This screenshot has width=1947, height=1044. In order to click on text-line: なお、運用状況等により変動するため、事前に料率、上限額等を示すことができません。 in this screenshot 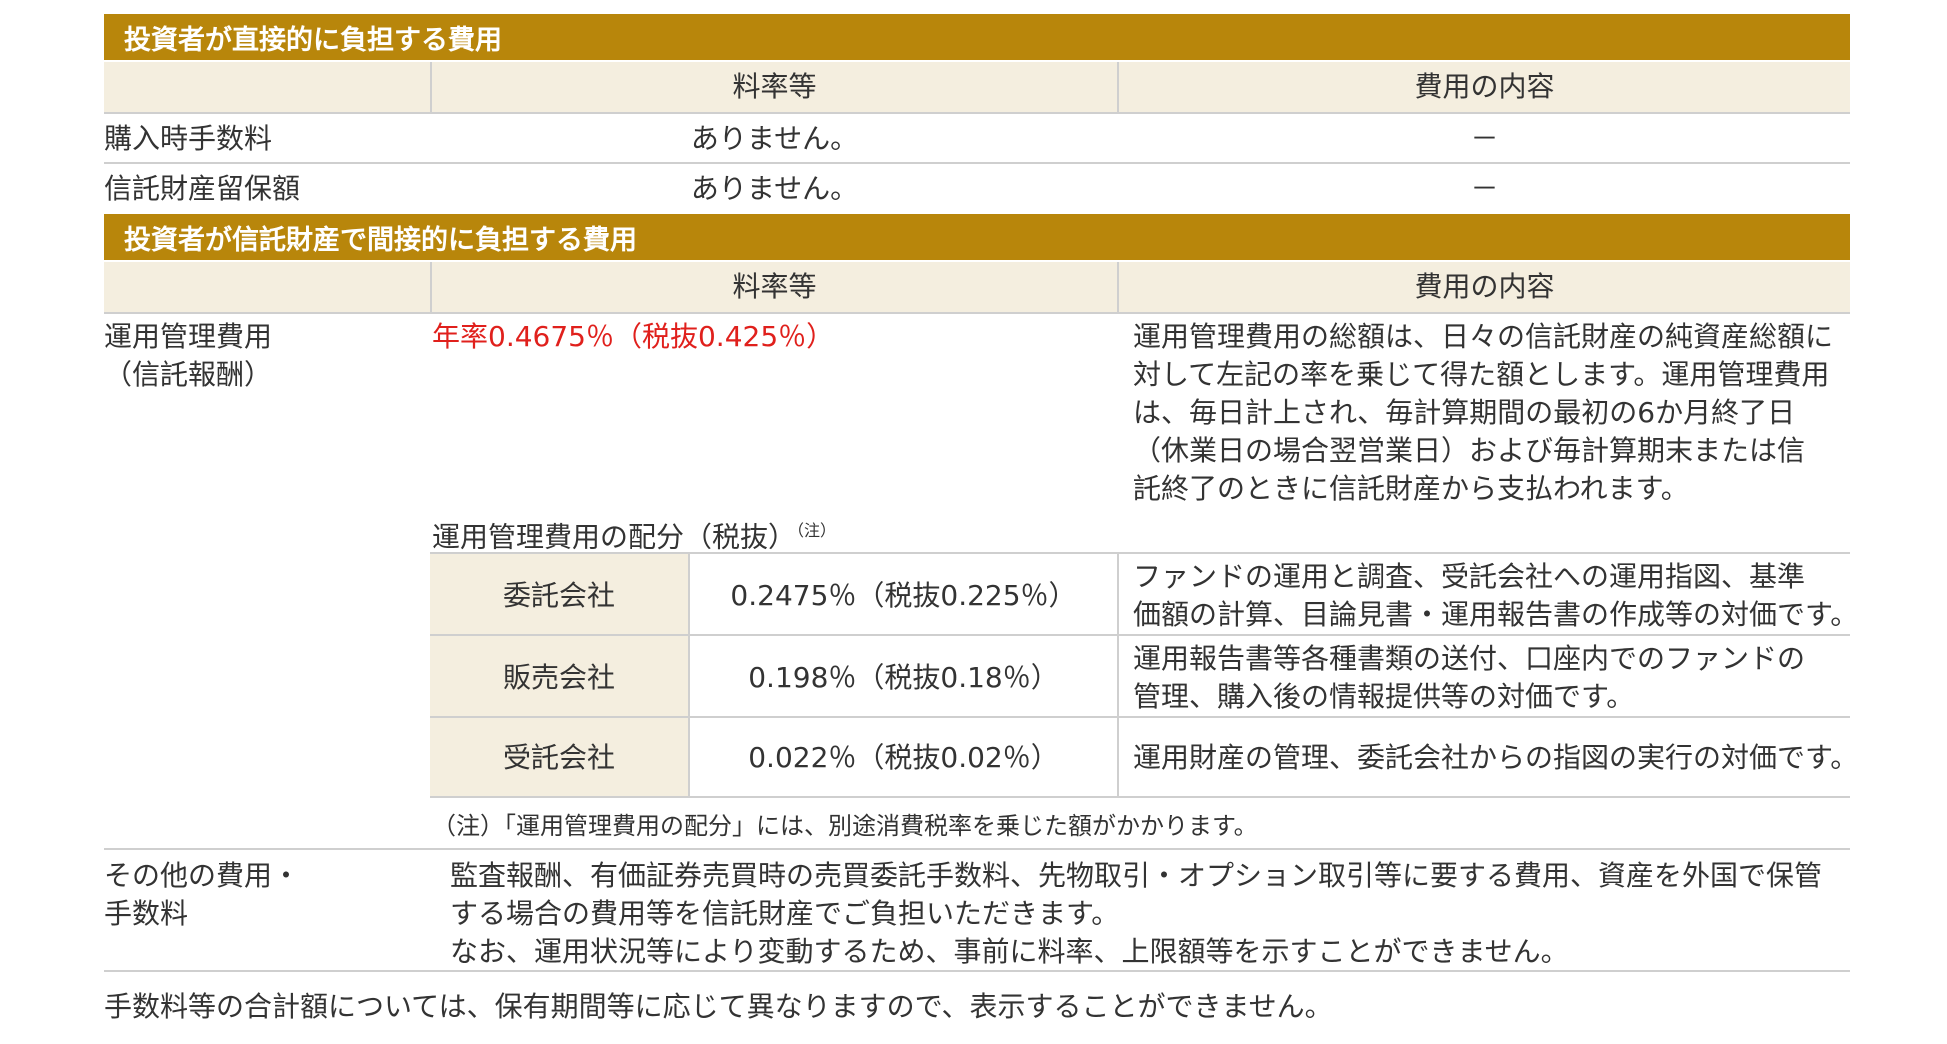, I will do `click(1009, 951)`.